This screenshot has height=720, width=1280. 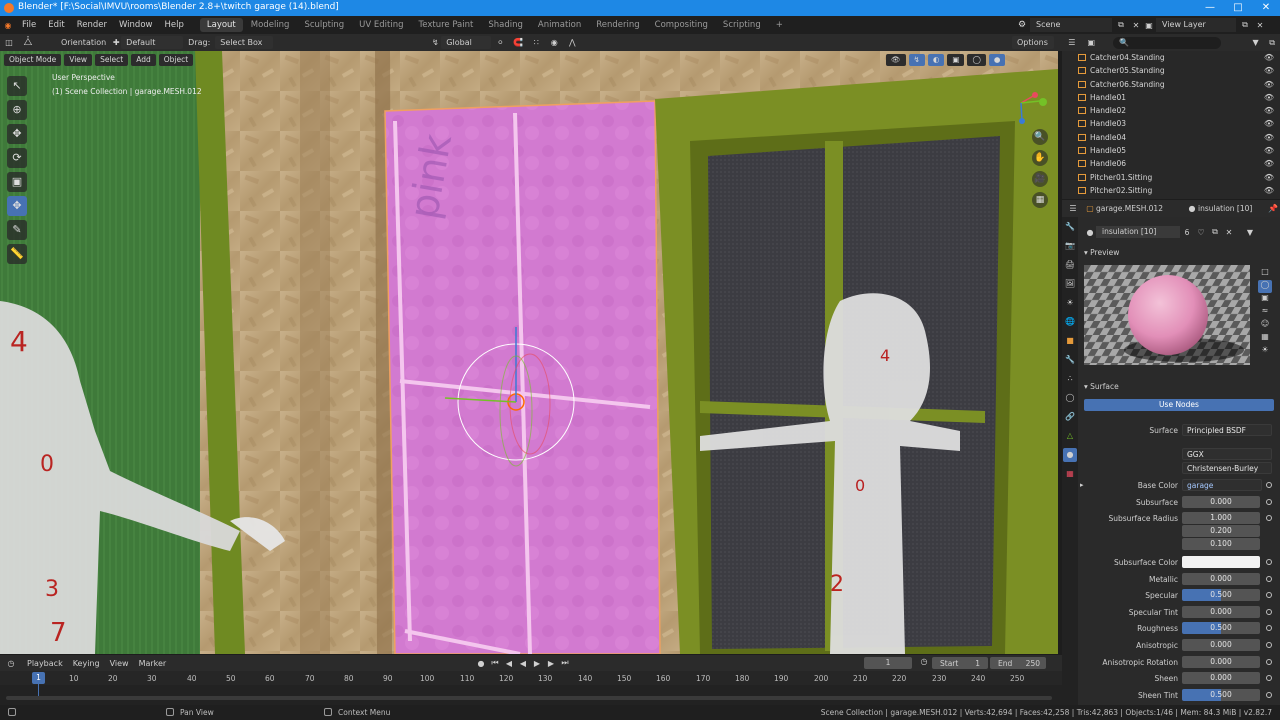 I want to click on texture-tab-icon: ▦, so click(x=1070, y=474).